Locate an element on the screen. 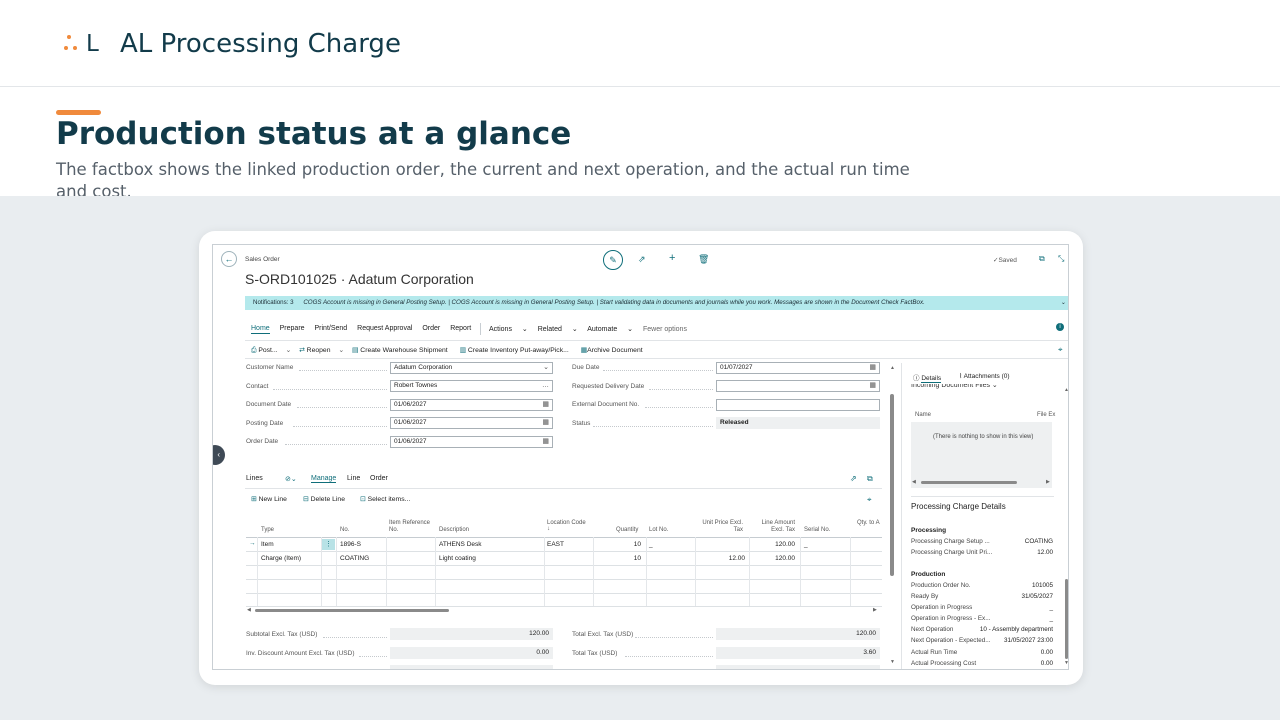 Image resolution: width=1280 pixels, height=720 pixels. processing-section-title: Processing is located at coordinates (929, 530).